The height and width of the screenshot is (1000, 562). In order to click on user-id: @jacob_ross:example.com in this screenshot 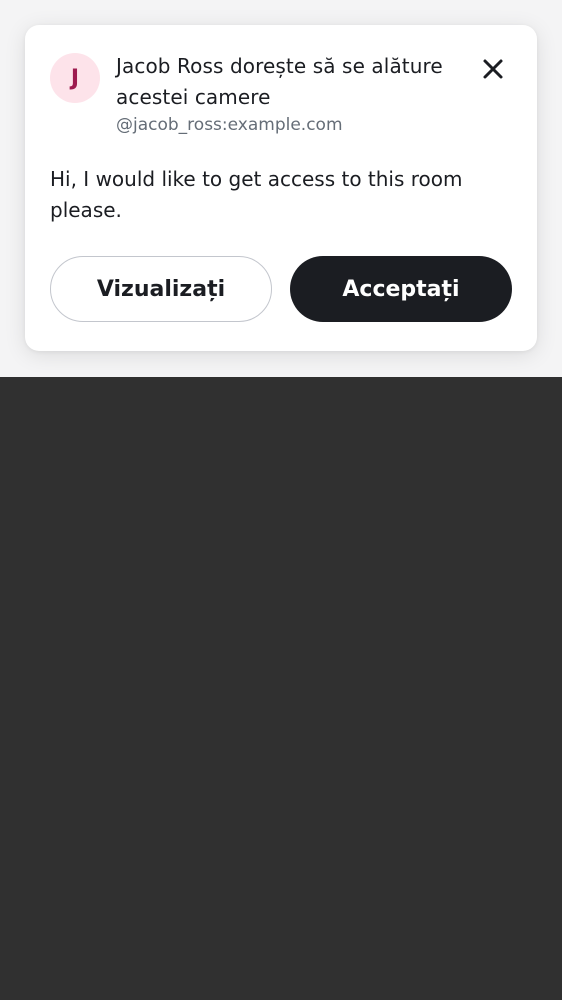, I will do `click(229, 125)`.